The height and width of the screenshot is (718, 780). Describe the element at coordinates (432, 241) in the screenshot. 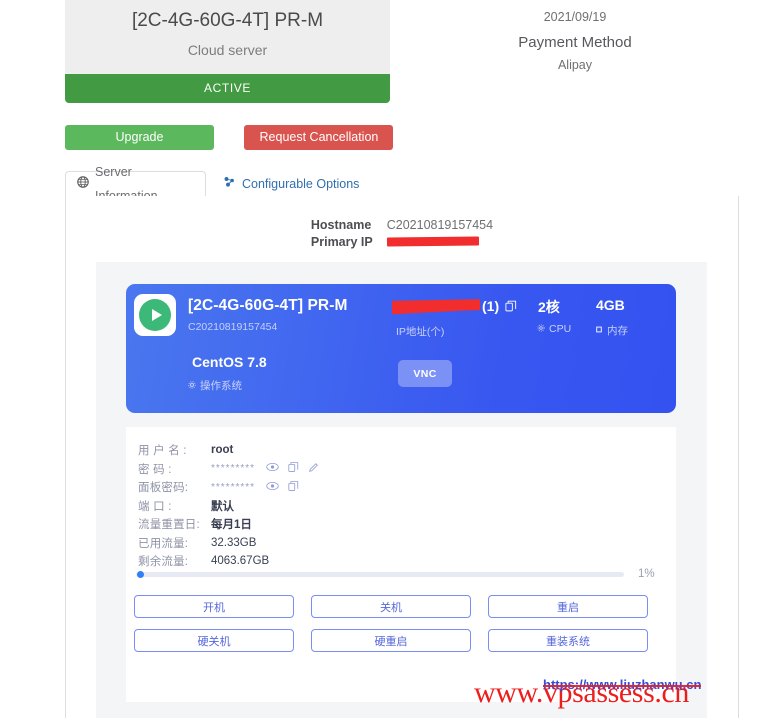

I see `primary-ip-redaction` at that location.